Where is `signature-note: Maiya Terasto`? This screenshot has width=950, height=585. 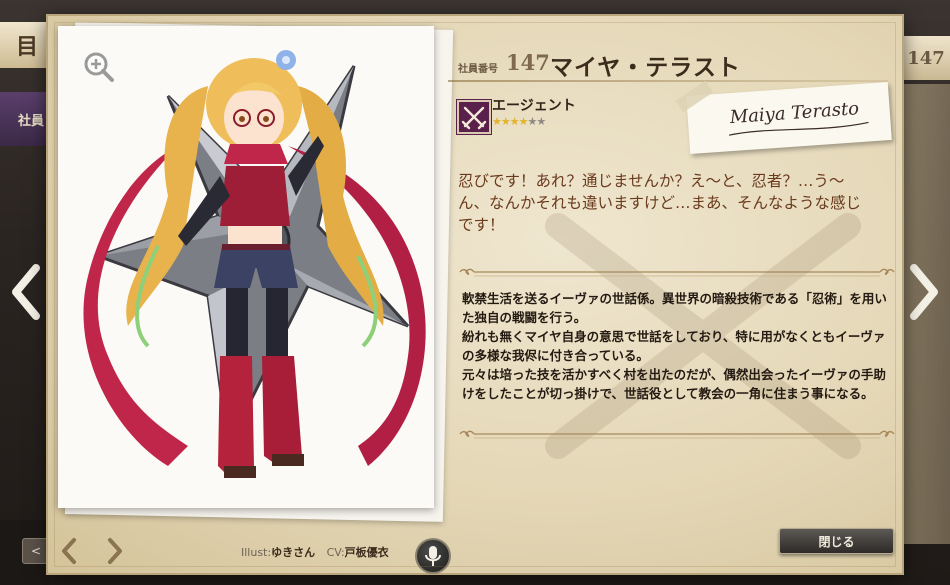
signature-note: Maiya Terasto is located at coordinates (783, 117).